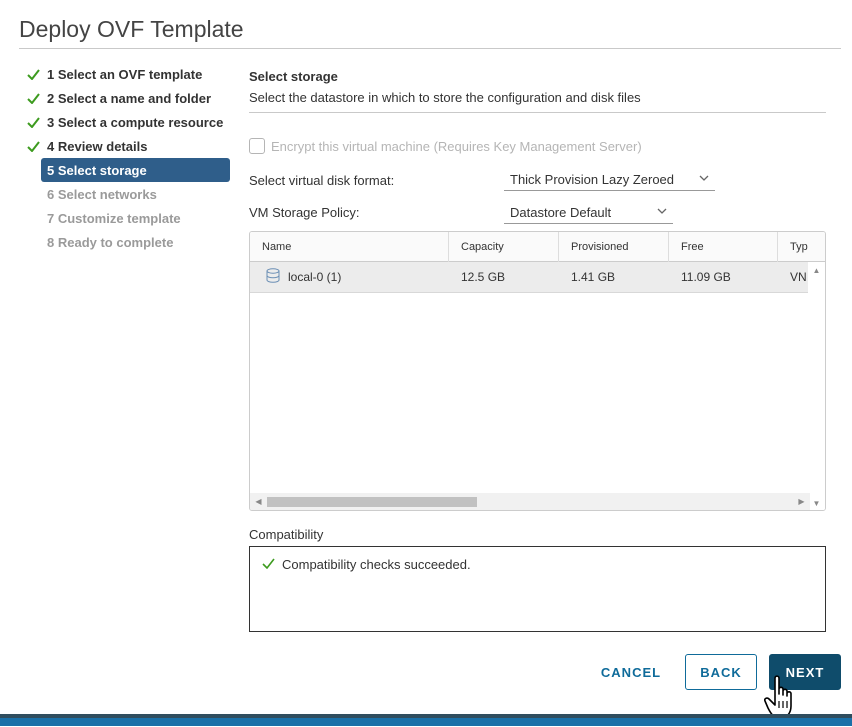 This screenshot has height=727, width=852. Describe the element at coordinates (125, 74) in the screenshot. I see `step-label: 1 Select an OVF template` at that location.